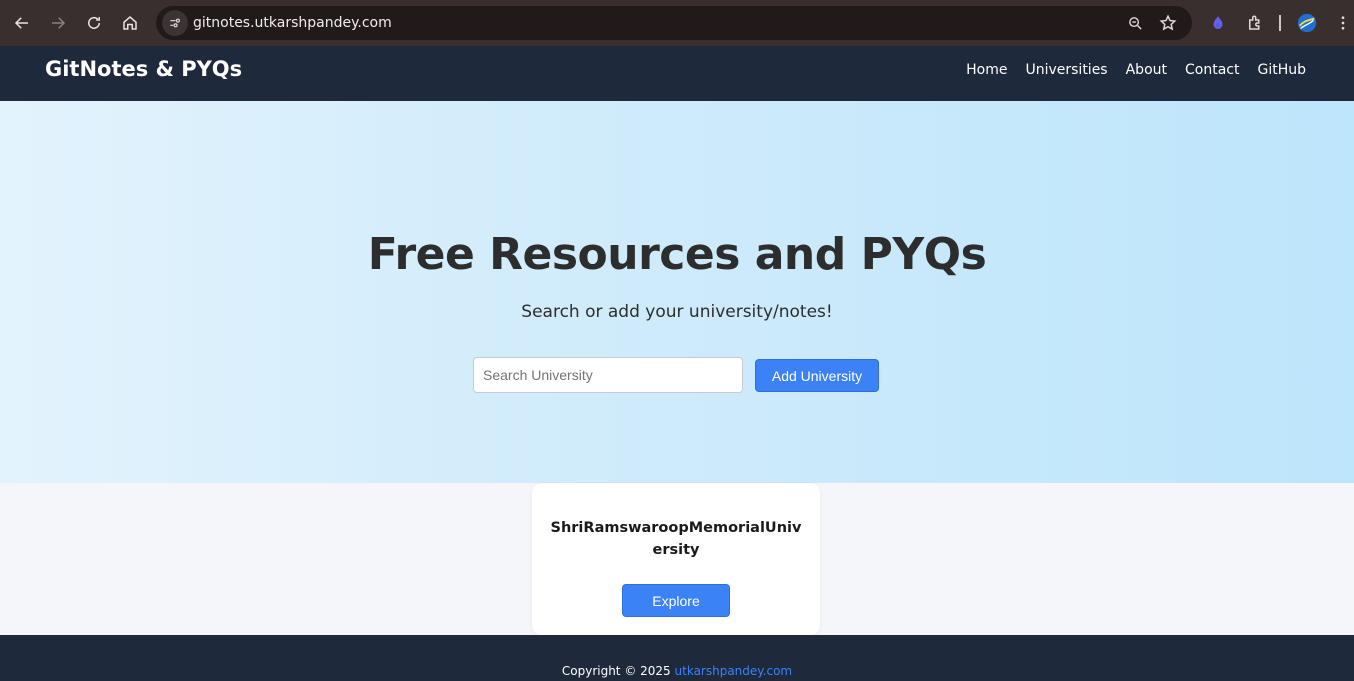 Image resolution: width=1354 pixels, height=681 pixels. Describe the element at coordinates (22, 23) in the screenshot. I see `back-icon` at that location.